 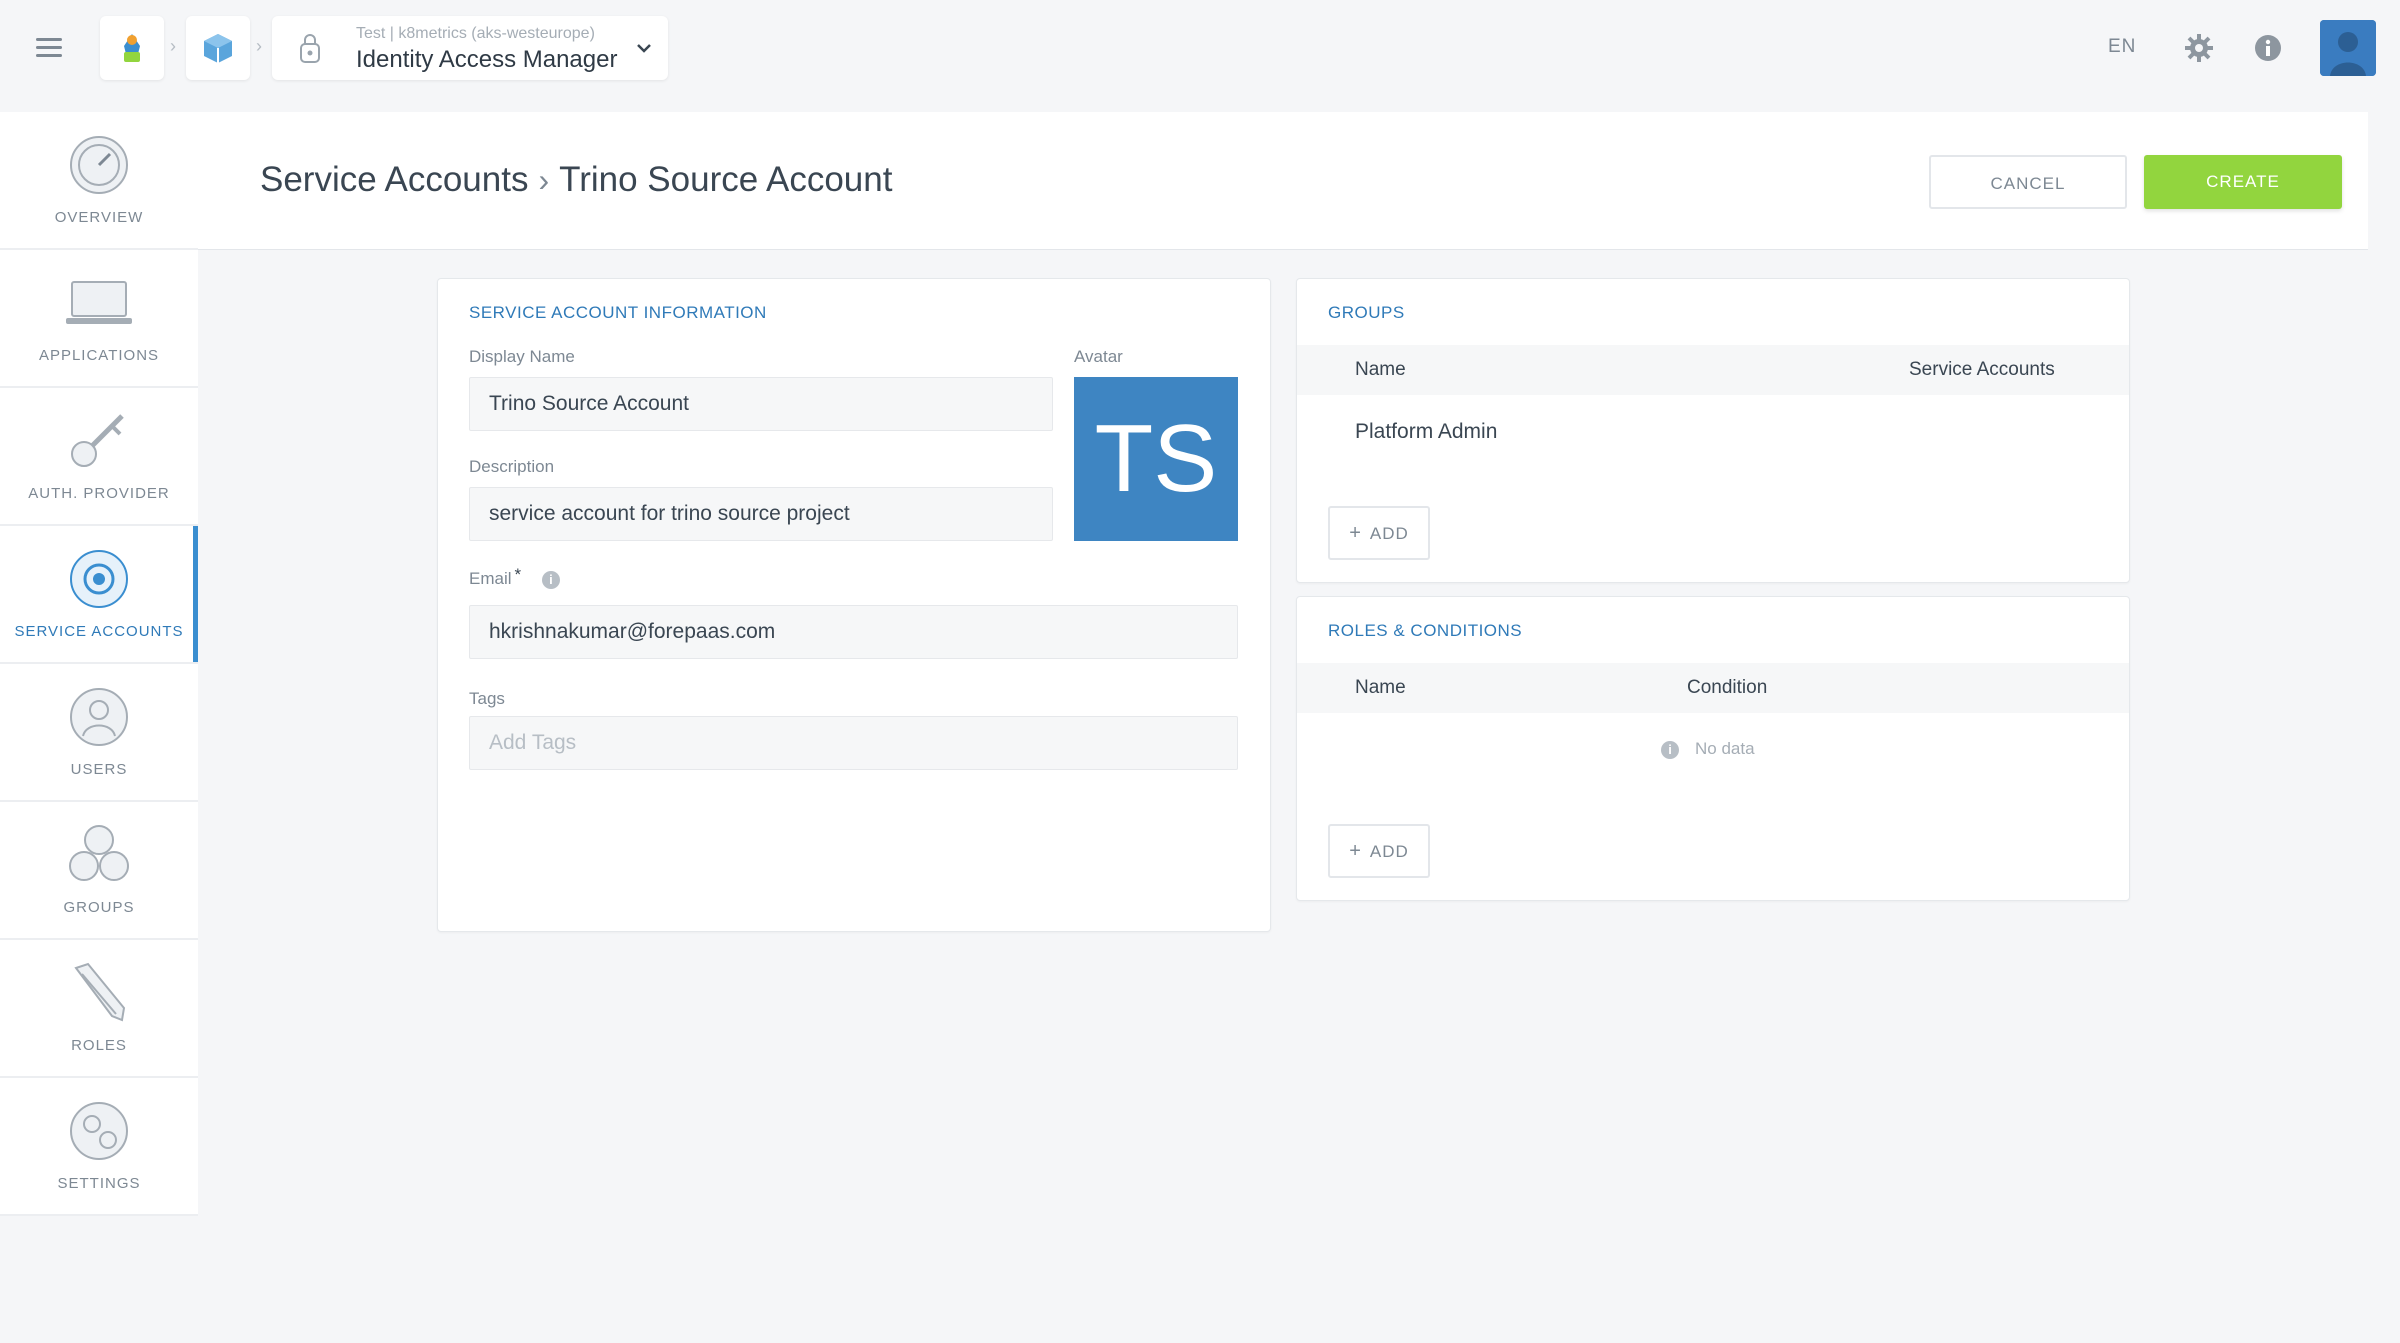 What do you see at coordinates (1156, 459) in the screenshot?
I see `avatar-preview: TS` at bounding box center [1156, 459].